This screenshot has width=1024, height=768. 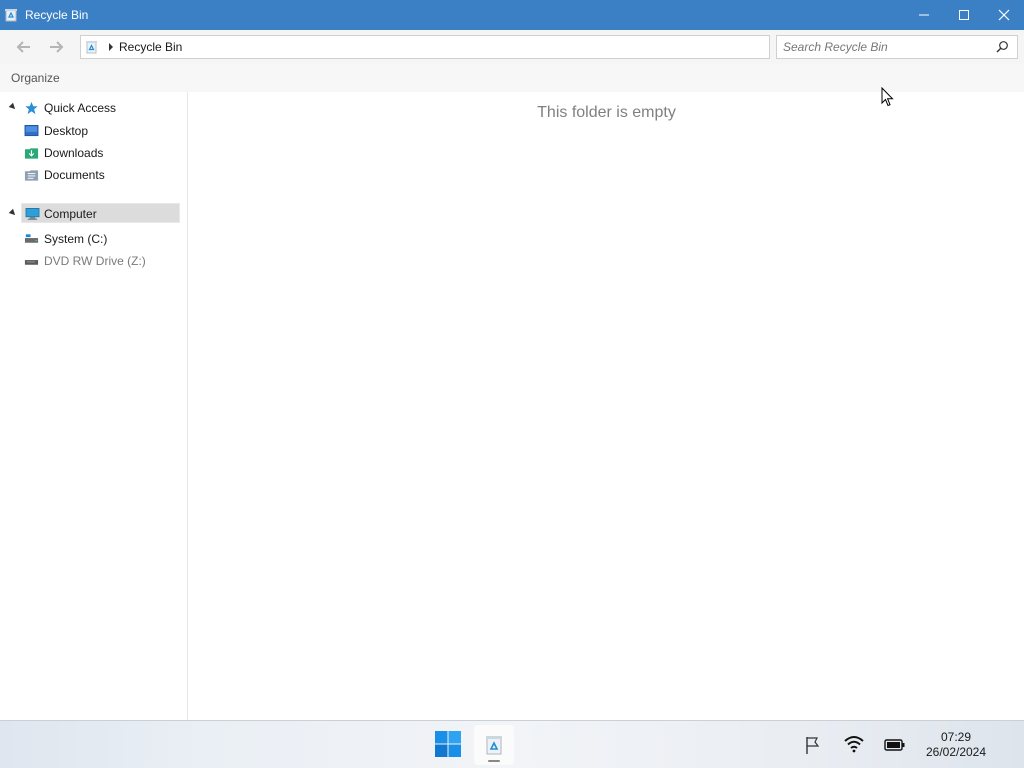 What do you see at coordinates (76, 239) in the screenshot?
I see `nav-label: System (C:)` at bounding box center [76, 239].